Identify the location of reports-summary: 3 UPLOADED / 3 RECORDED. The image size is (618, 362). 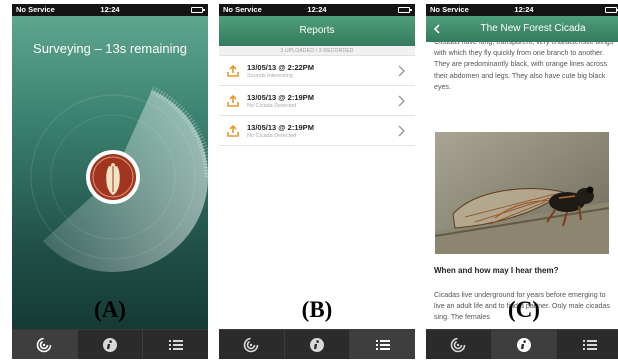
(317, 51).